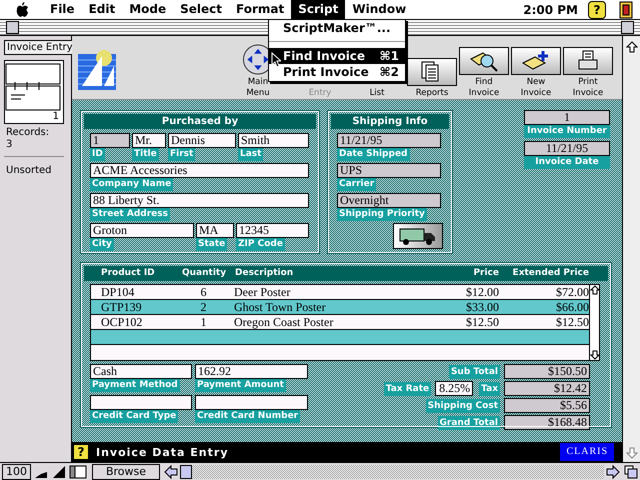 Image resolution: width=640 pixels, height=480 pixels. What do you see at coordinates (240, 385) in the screenshot?
I see `field-label: Payment Amount` at bounding box center [240, 385].